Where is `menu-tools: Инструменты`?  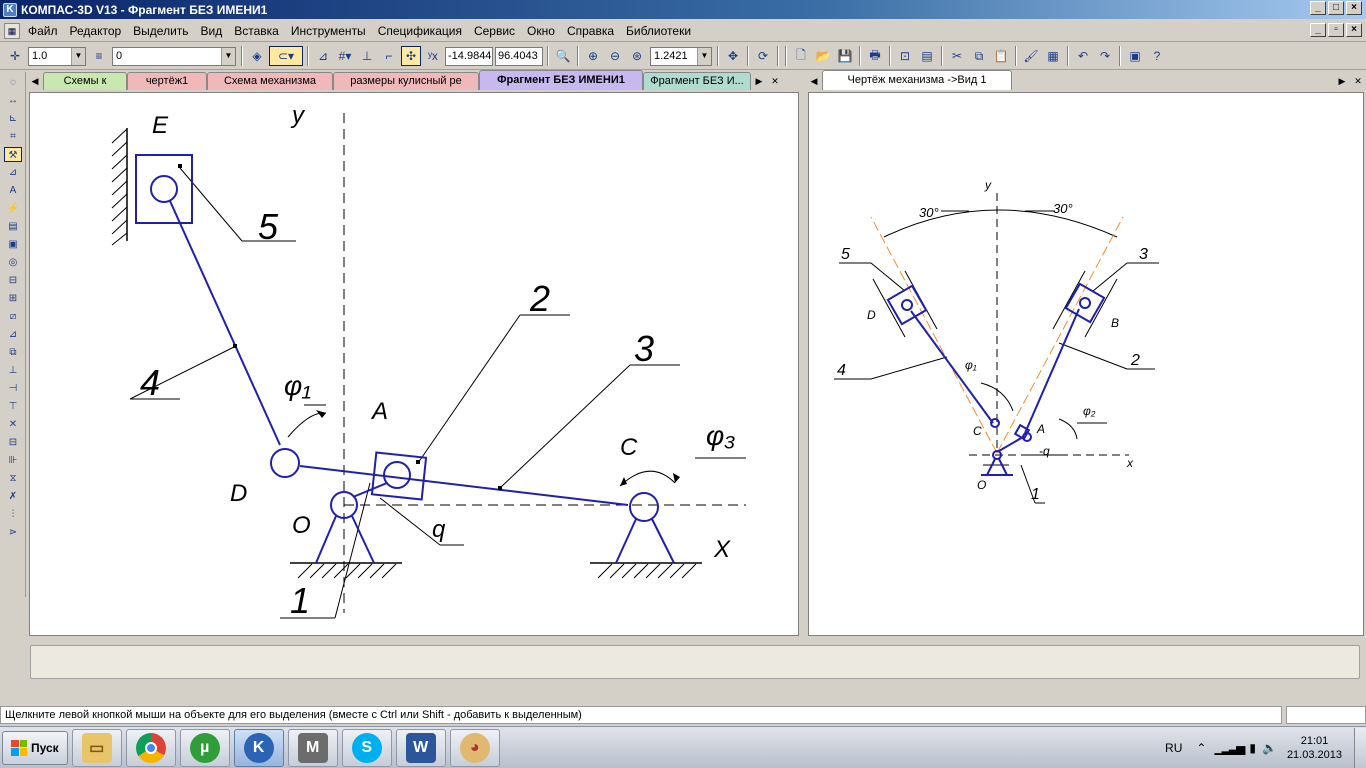 menu-tools: Инструменты is located at coordinates (328, 31).